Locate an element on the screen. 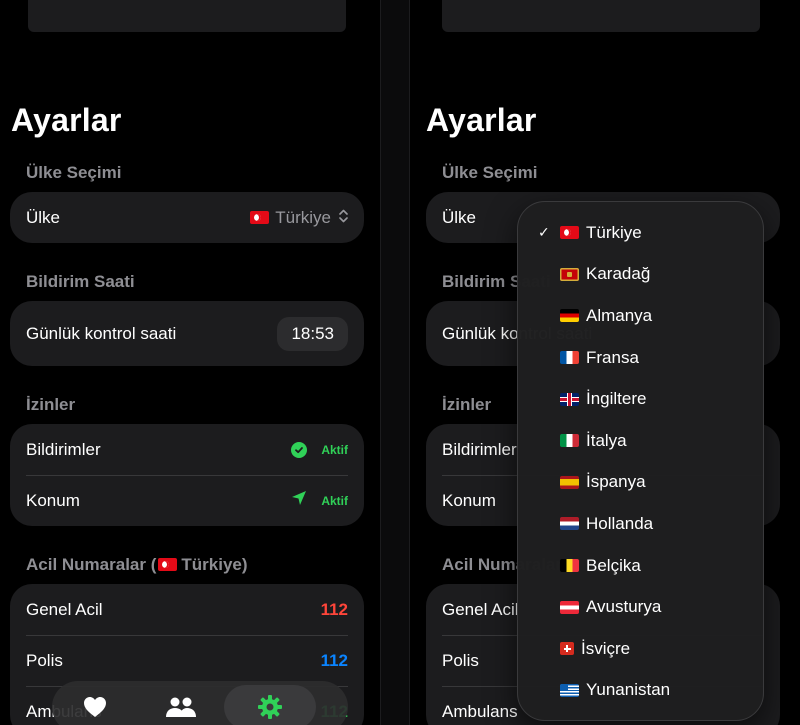  menu-item-fransa: Fransa is located at coordinates (640, 358).